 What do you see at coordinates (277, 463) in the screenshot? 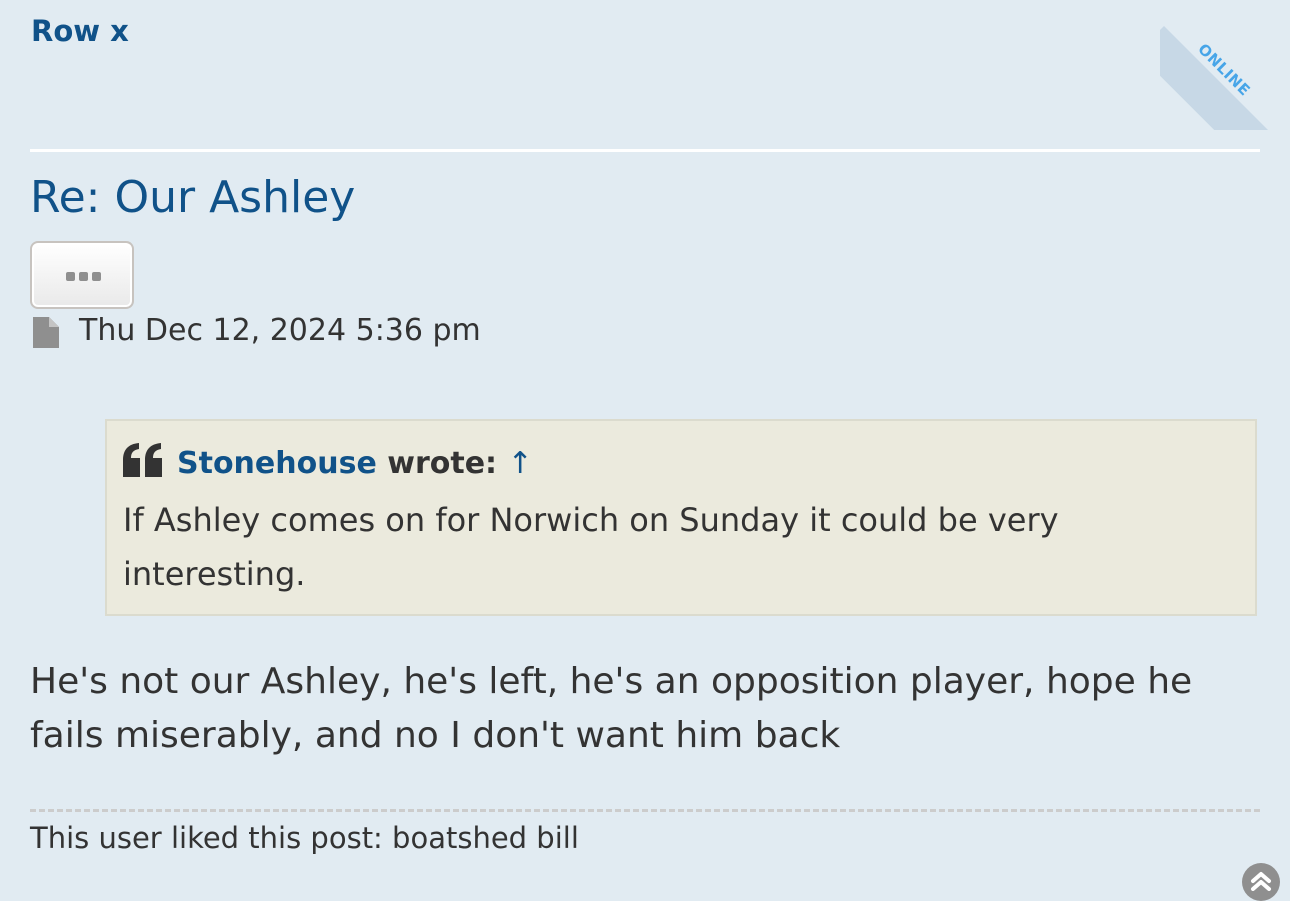
I see `quote-author-link: Stonehouse` at bounding box center [277, 463].